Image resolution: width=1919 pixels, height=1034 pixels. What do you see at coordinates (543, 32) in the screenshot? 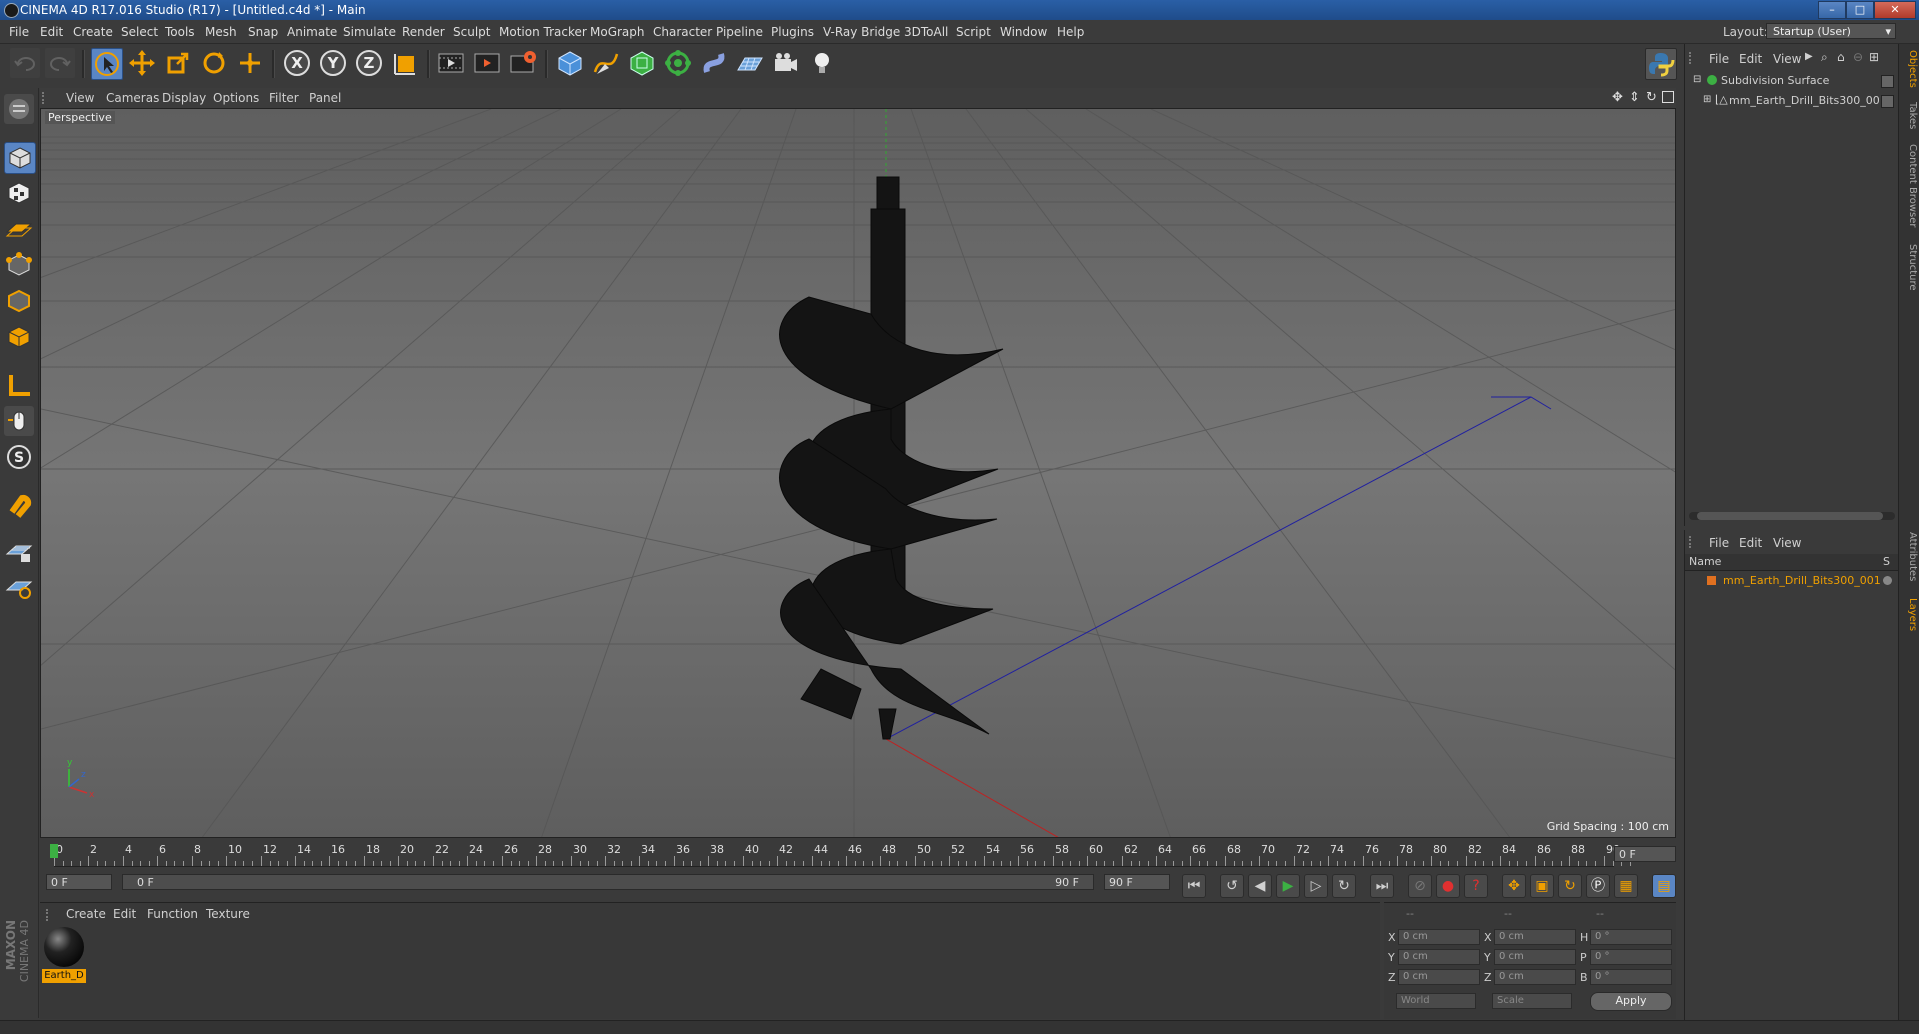
I see `menu-motion-tracker: Motion Tracker` at bounding box center [543, 32].